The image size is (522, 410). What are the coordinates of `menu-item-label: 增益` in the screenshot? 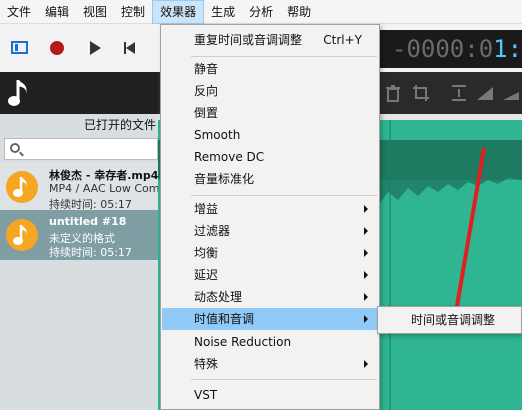 It's located at (206, 209).